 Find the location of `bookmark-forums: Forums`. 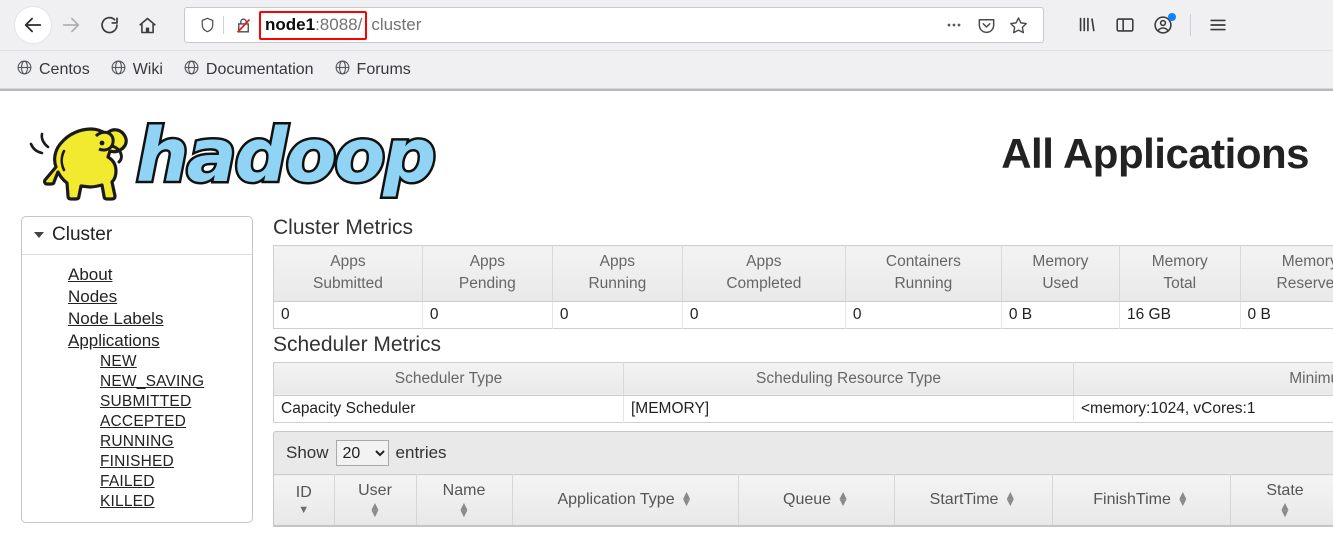

bookmark-forums: Forums is located at coordinates (372, 70).